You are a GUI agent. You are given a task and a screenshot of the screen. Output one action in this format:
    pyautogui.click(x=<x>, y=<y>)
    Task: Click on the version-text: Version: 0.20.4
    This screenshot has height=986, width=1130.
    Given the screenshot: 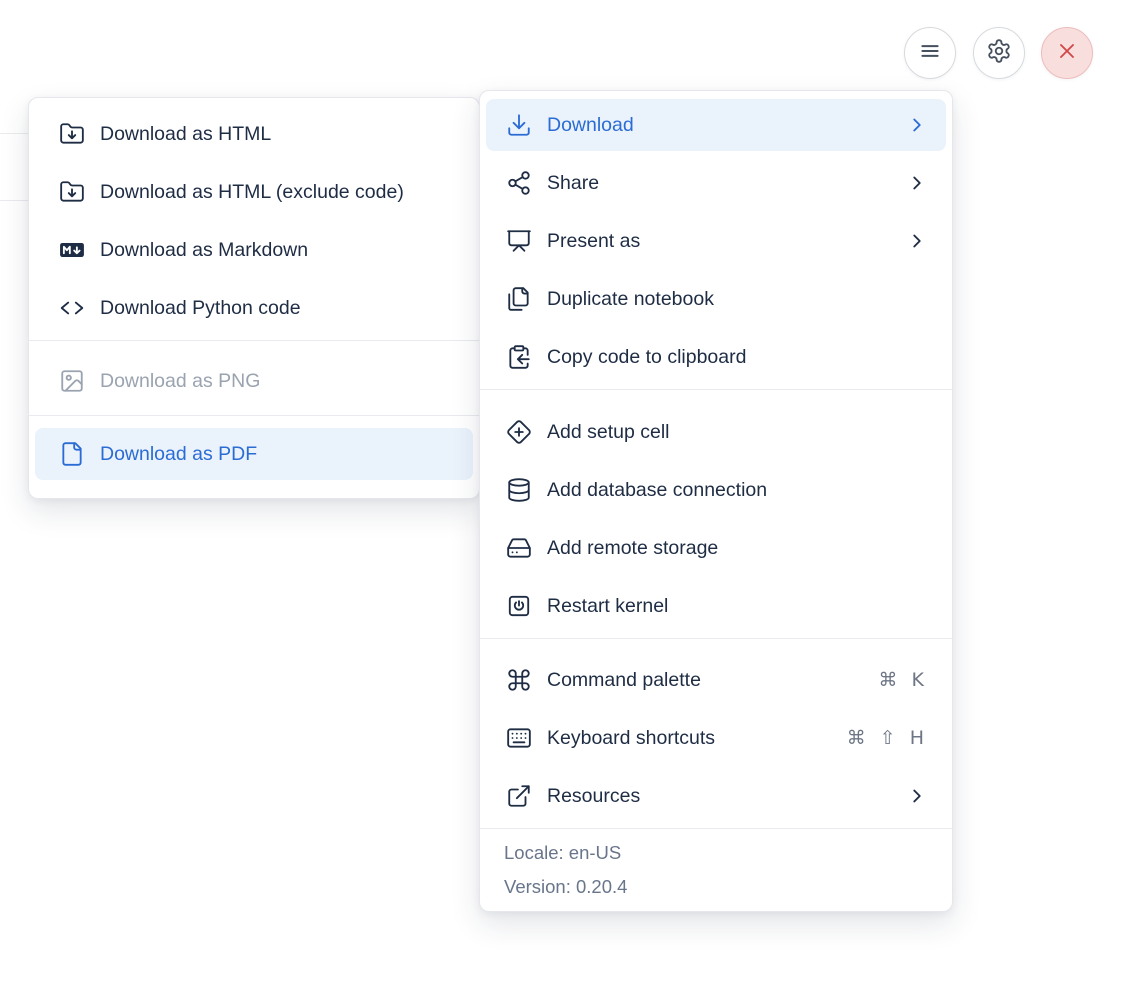 What is the action you would take?
    pyautogui.click(x=566, y=886)
    